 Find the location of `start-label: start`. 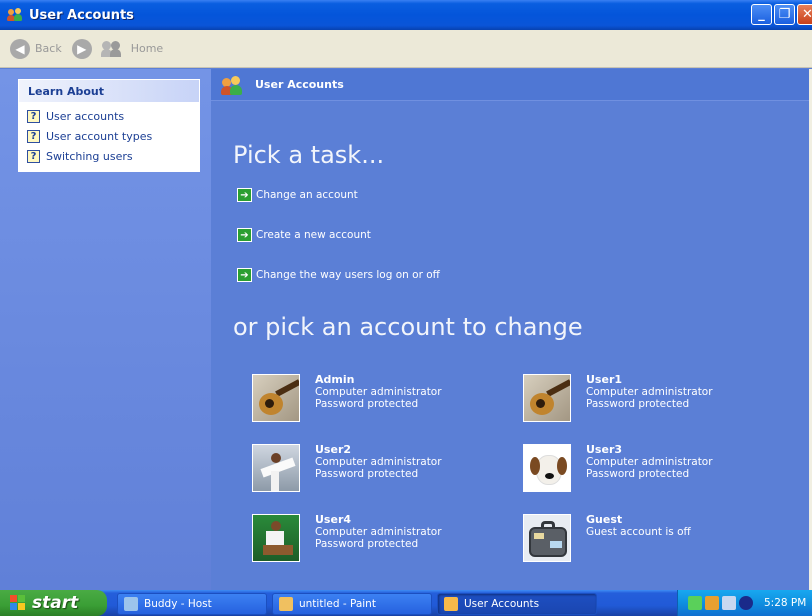

start-label: start is located at coordinates (55, 603).